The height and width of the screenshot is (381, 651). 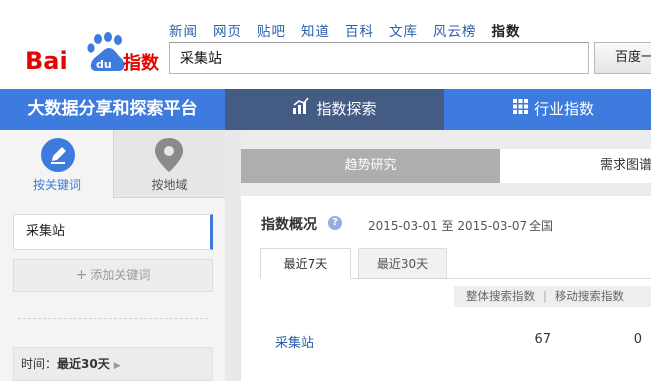 I want to click on col-overall-search-index: 整体搜索指数, so click(x=500, y=296).